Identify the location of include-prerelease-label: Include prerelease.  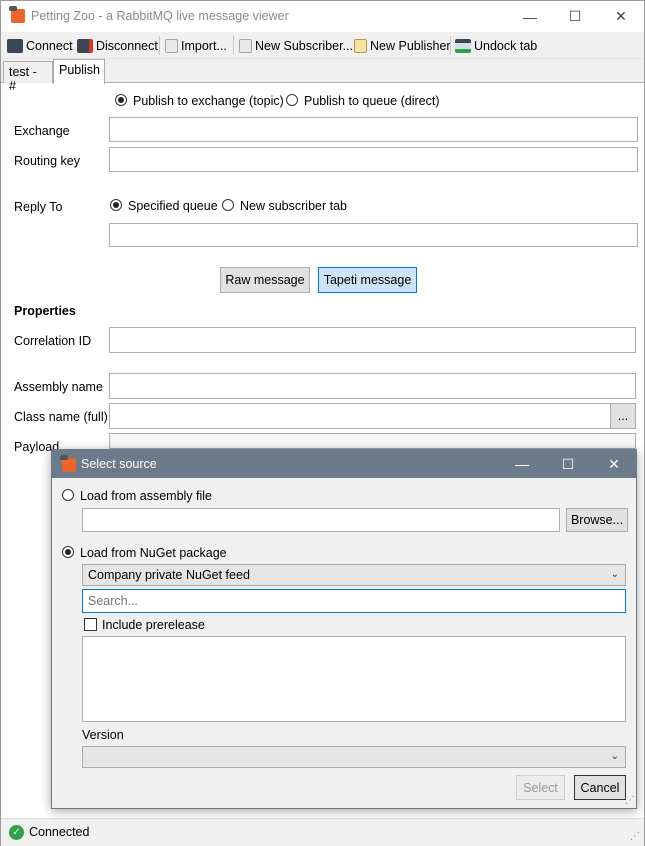
(153, 625).